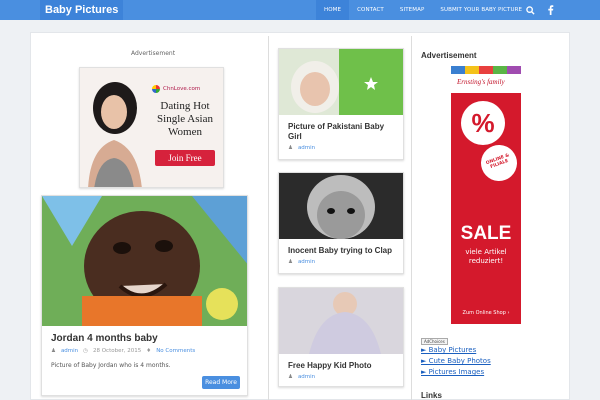 The width and height of the screenshot is (600, 400). What do you see at coordinates (456, 361) in the screenshot?
I see `sidebar-link-cute-baby-photos: ► Cute Baby Photos` at bounding box center [456, 361].